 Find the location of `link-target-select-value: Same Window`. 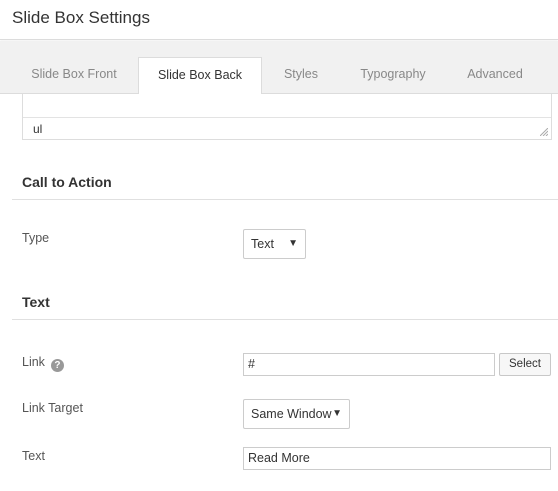

link-target-select-value: Same Window is located at coordinates (291, 414).